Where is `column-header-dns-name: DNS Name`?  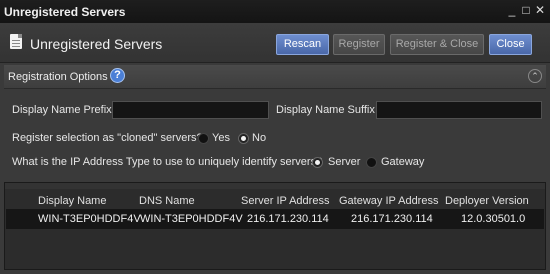 column-header-dns-name: DNS Name is located at coordinates (167, 201).